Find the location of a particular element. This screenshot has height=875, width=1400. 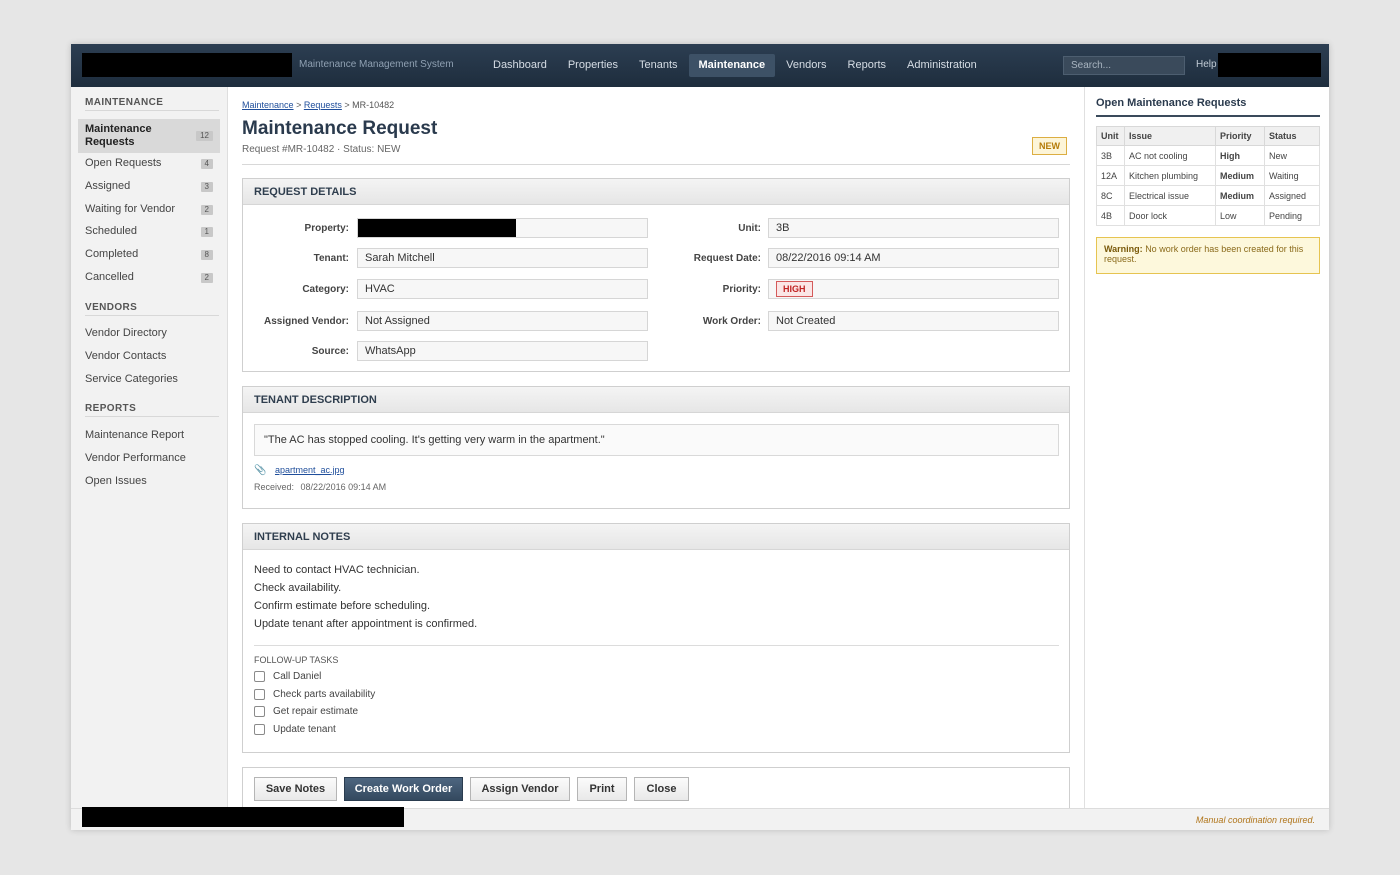

table-row: 4B Door lock Low Pending is located at coordinates (1208, 215).